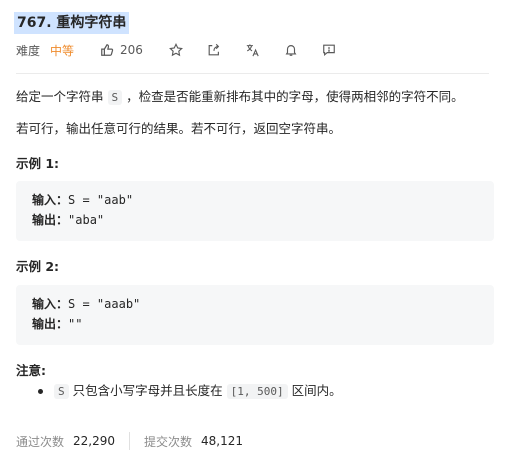  I want to click on description-paragraph-1: 给定一个字符串 S ，检查是否能重新排布其中的字母，使得两相邻的字符不同。, so click(240, 97).